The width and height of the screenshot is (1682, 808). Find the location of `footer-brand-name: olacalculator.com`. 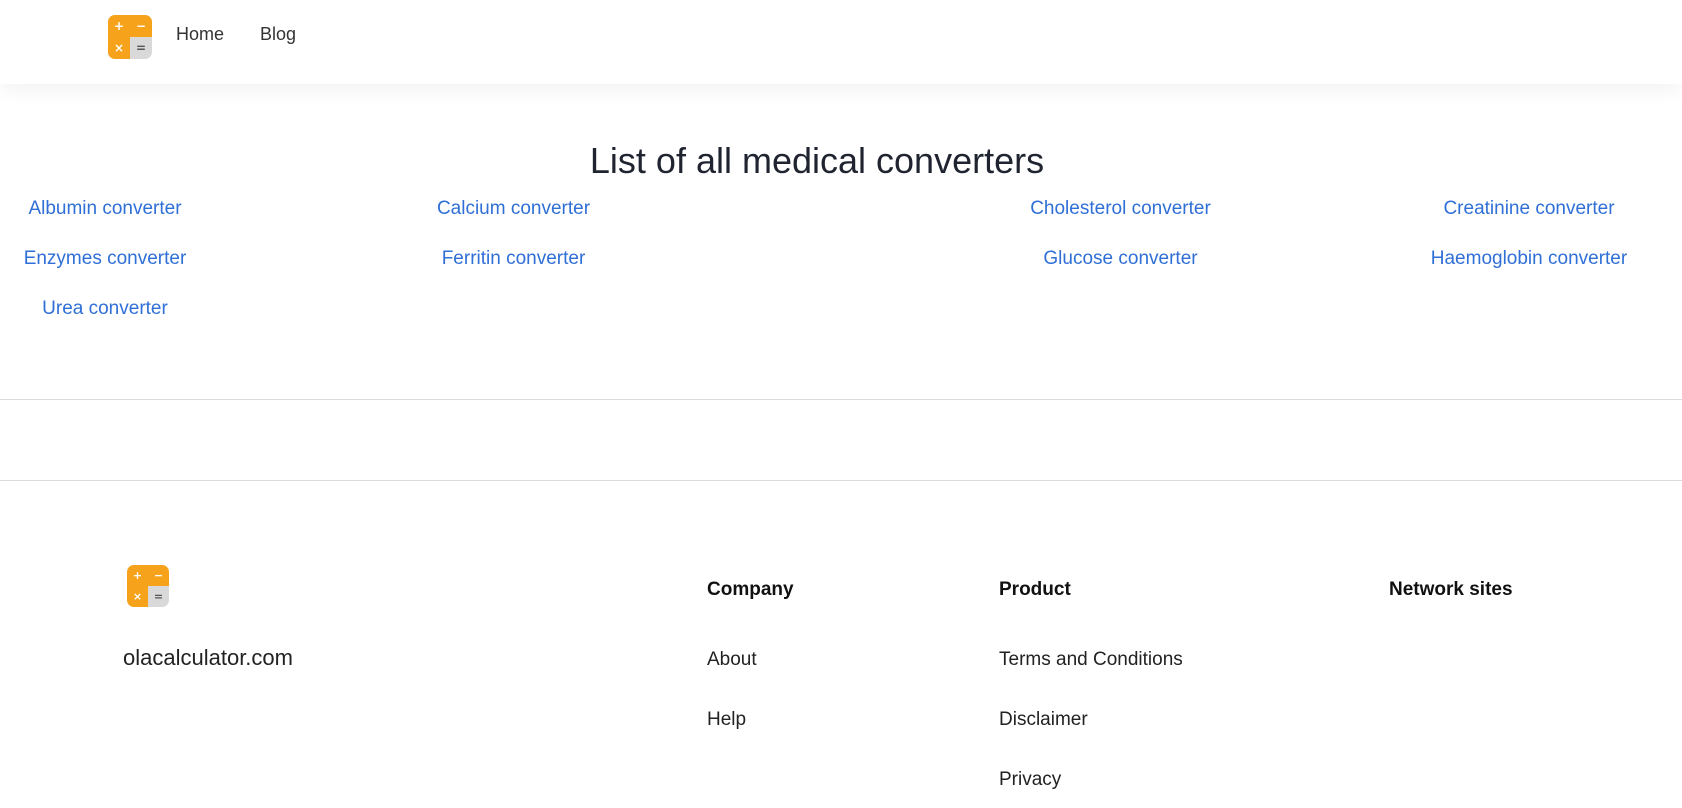

footer-brand-name: olacalculator.com is located at coordinates (208, 657).